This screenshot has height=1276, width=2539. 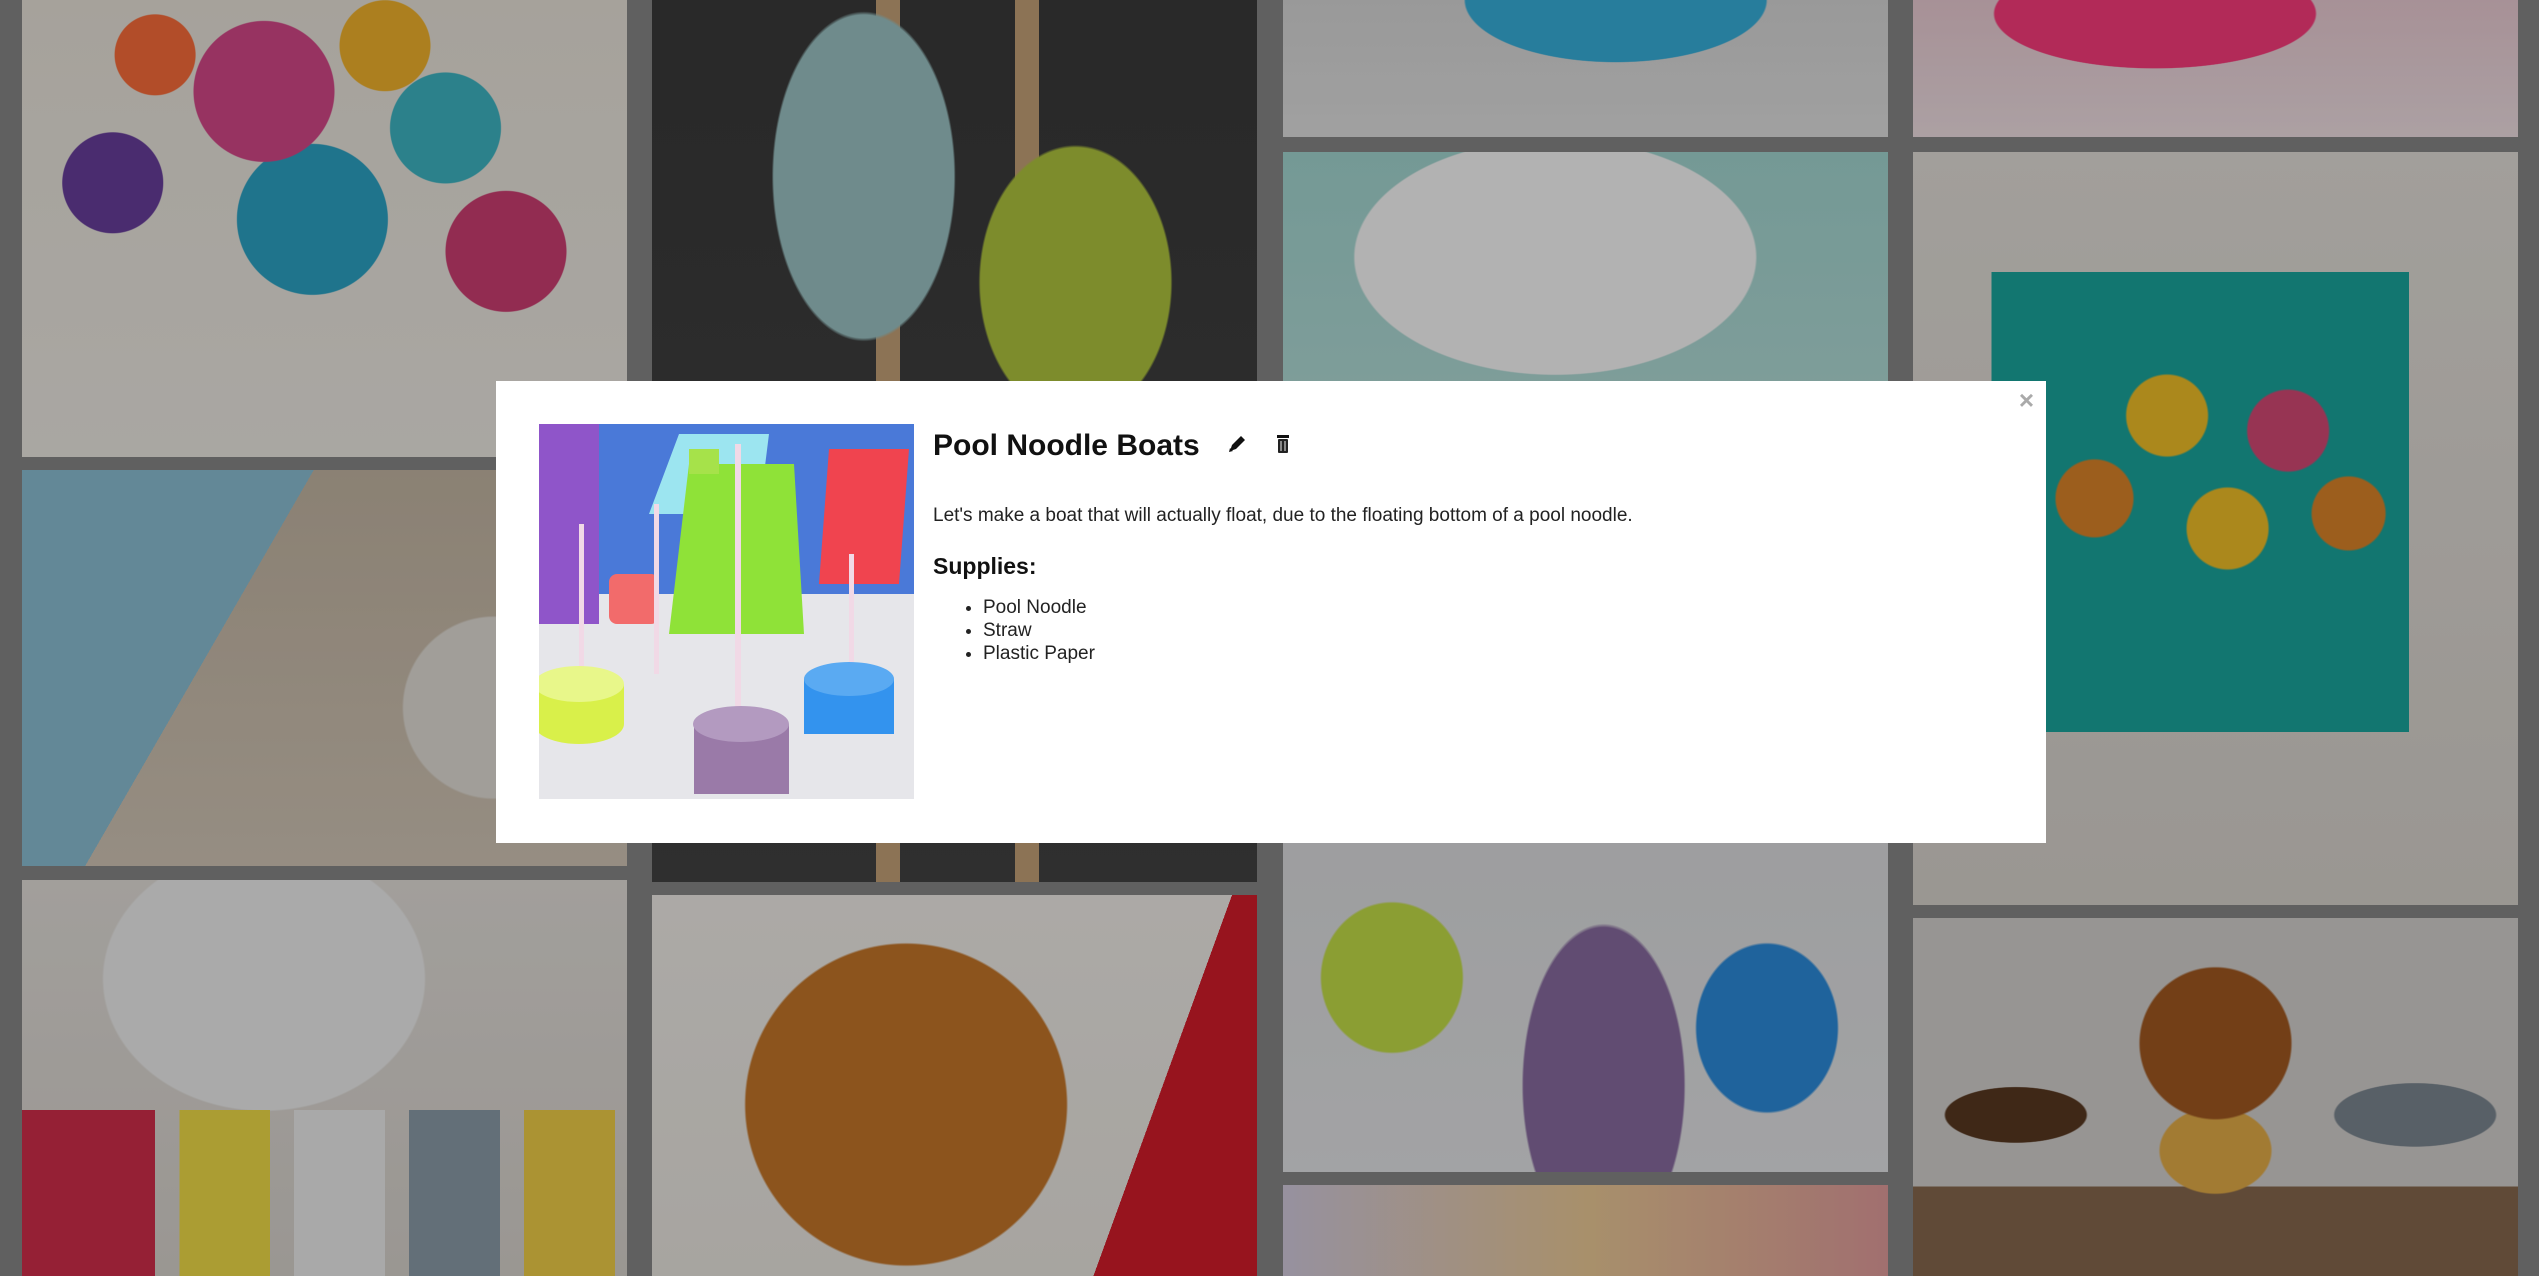 I want to click on supply-item: Pool Noodle, so click(x=1494, y=607).